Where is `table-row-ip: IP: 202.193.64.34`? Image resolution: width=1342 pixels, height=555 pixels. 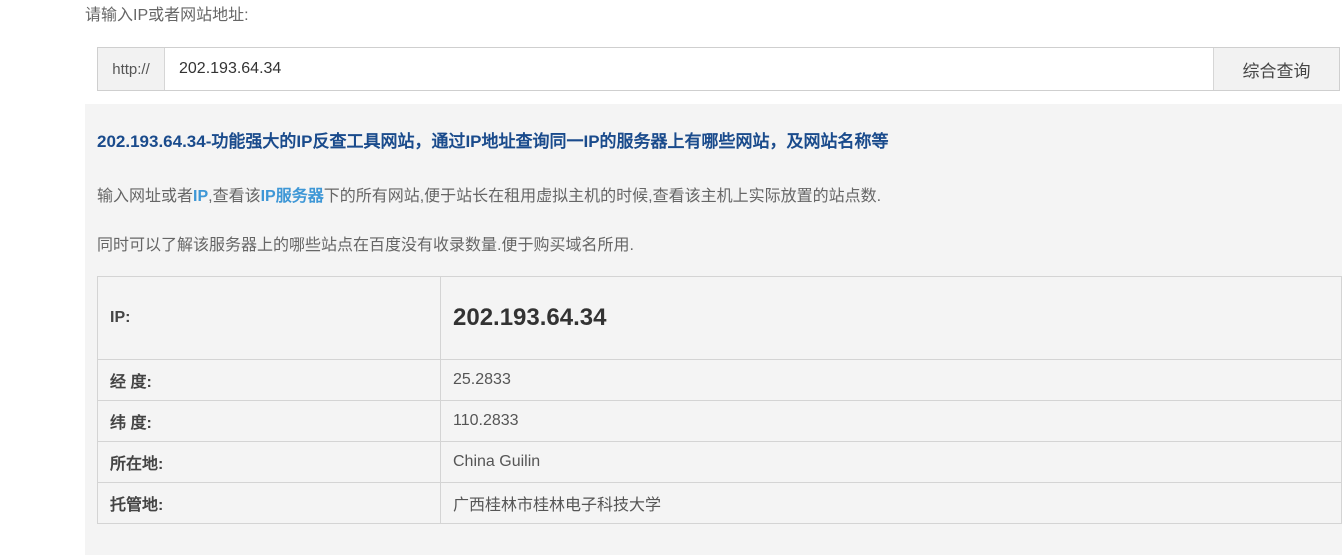
table-row-ip: IP: 202.193.64.34 is located at coordinates (719, 318).